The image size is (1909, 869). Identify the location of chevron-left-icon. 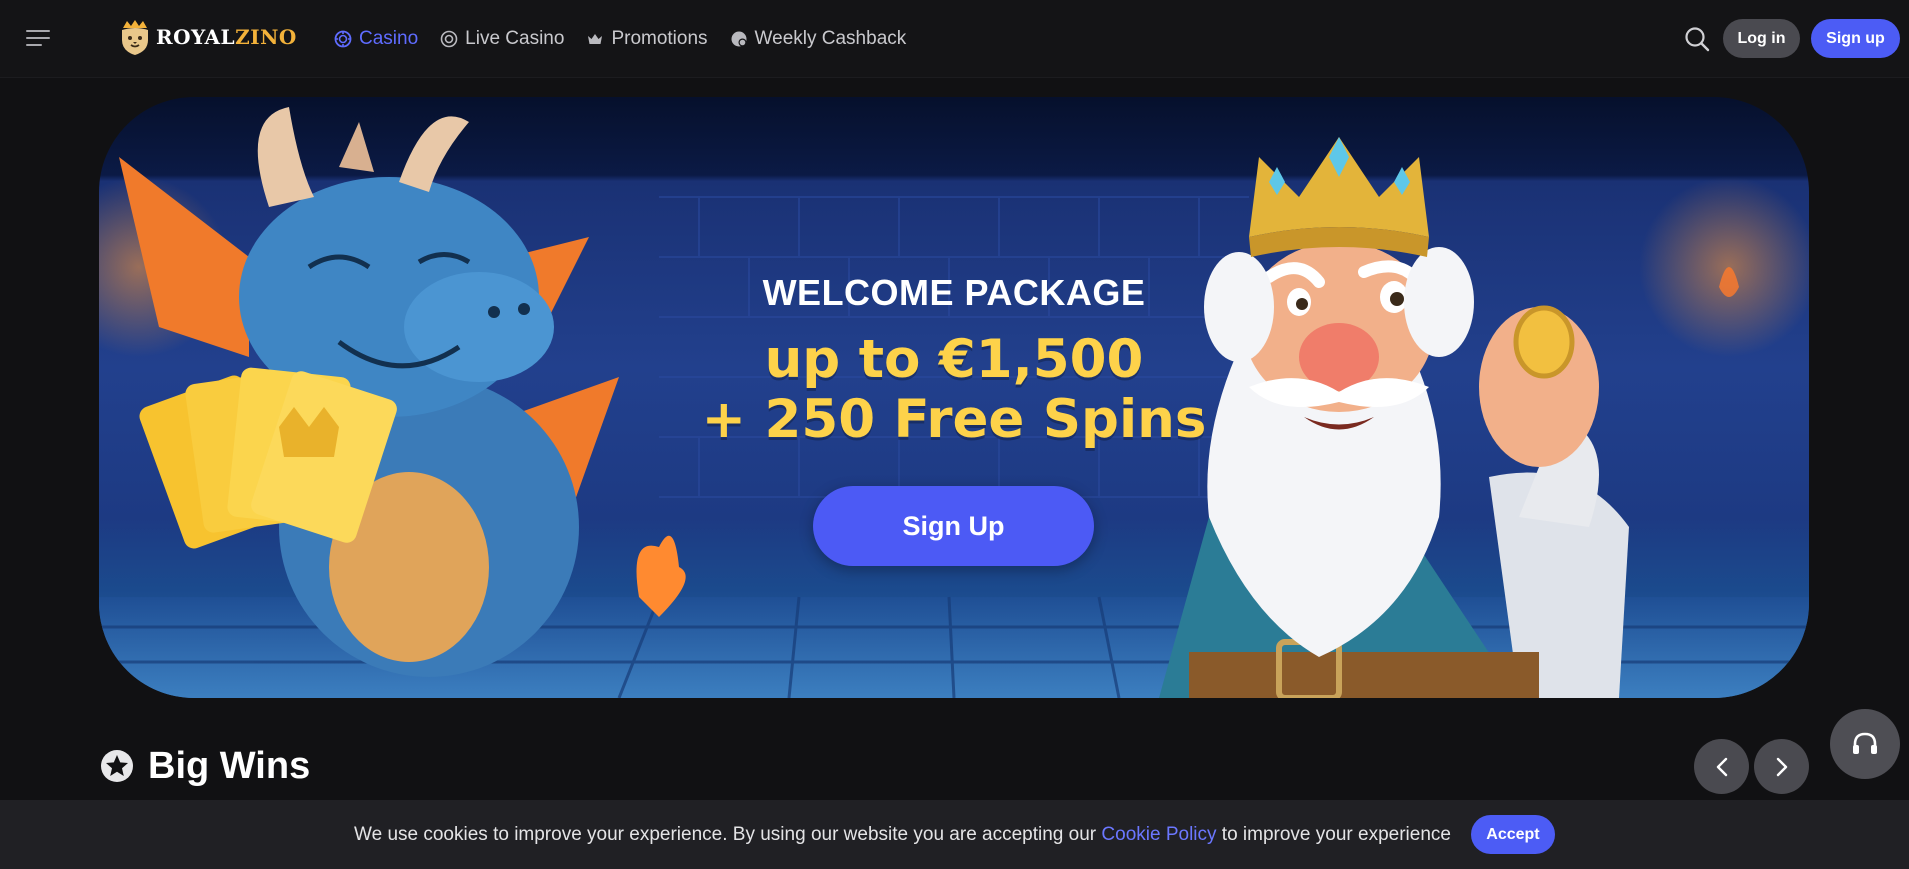
(1721, 766).